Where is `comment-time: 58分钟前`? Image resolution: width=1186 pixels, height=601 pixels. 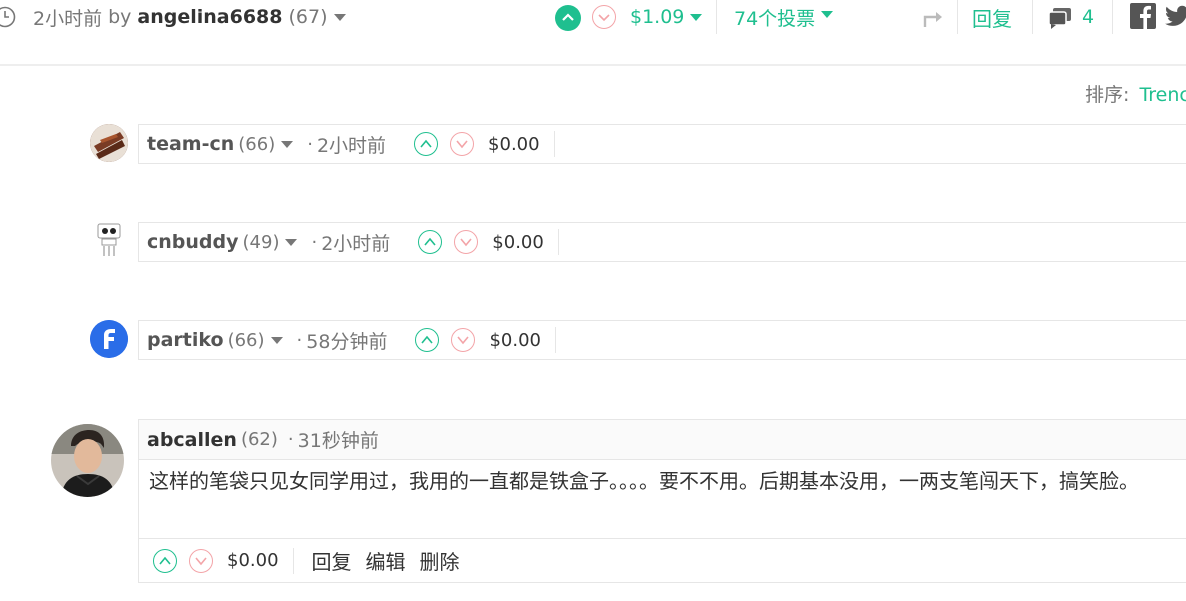
comment-time: 58分钟前 is located at coordinates (346, 340).